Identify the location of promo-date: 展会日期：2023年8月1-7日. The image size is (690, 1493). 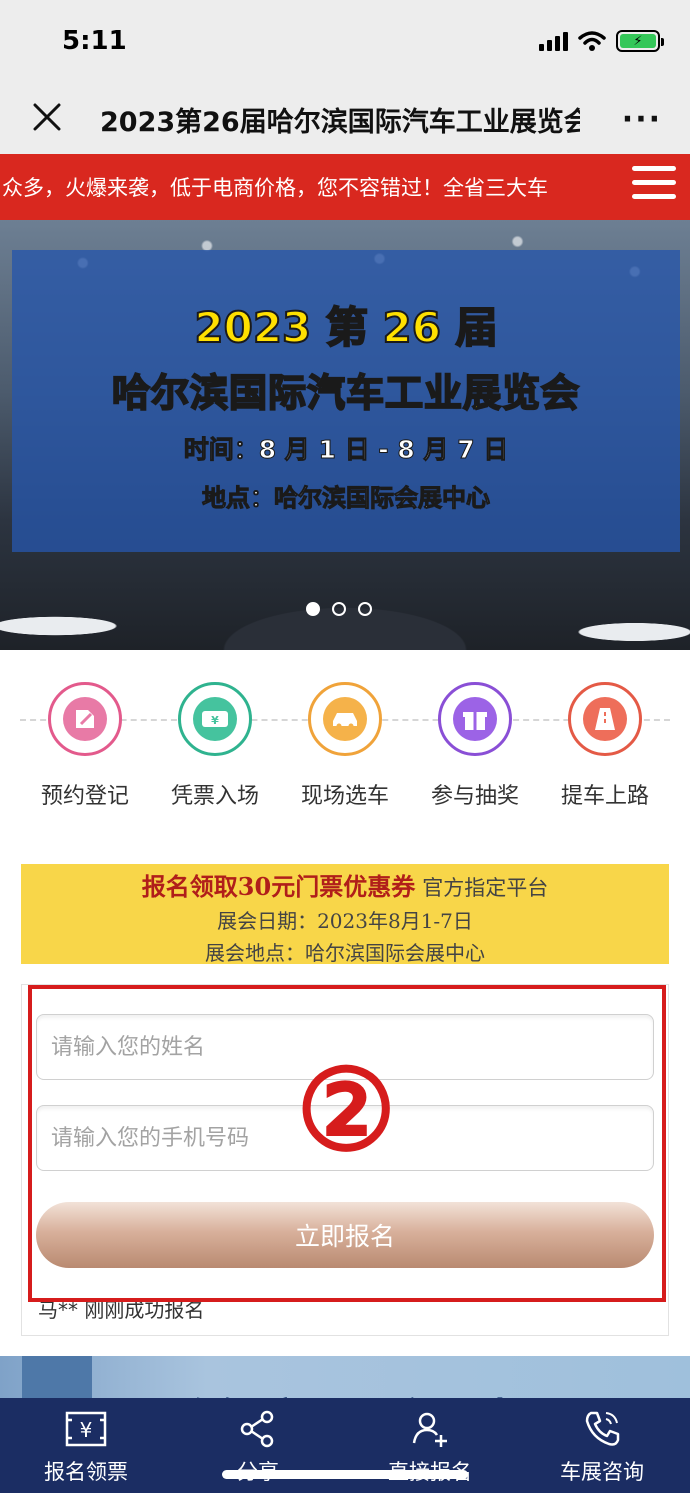
(345, 921).